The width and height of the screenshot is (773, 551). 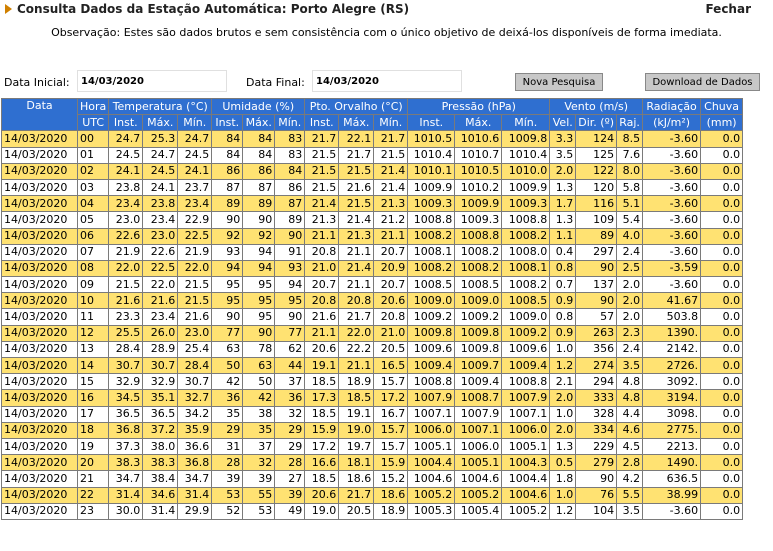 I want to click on cell-temp-max: 35.1, so click(x=160, y=398).